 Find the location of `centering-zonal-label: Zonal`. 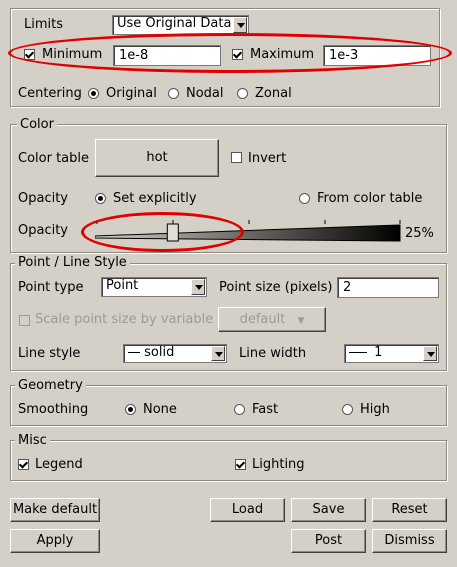

centering-zonal-label: Zonal is located at coordinates (273, 93).